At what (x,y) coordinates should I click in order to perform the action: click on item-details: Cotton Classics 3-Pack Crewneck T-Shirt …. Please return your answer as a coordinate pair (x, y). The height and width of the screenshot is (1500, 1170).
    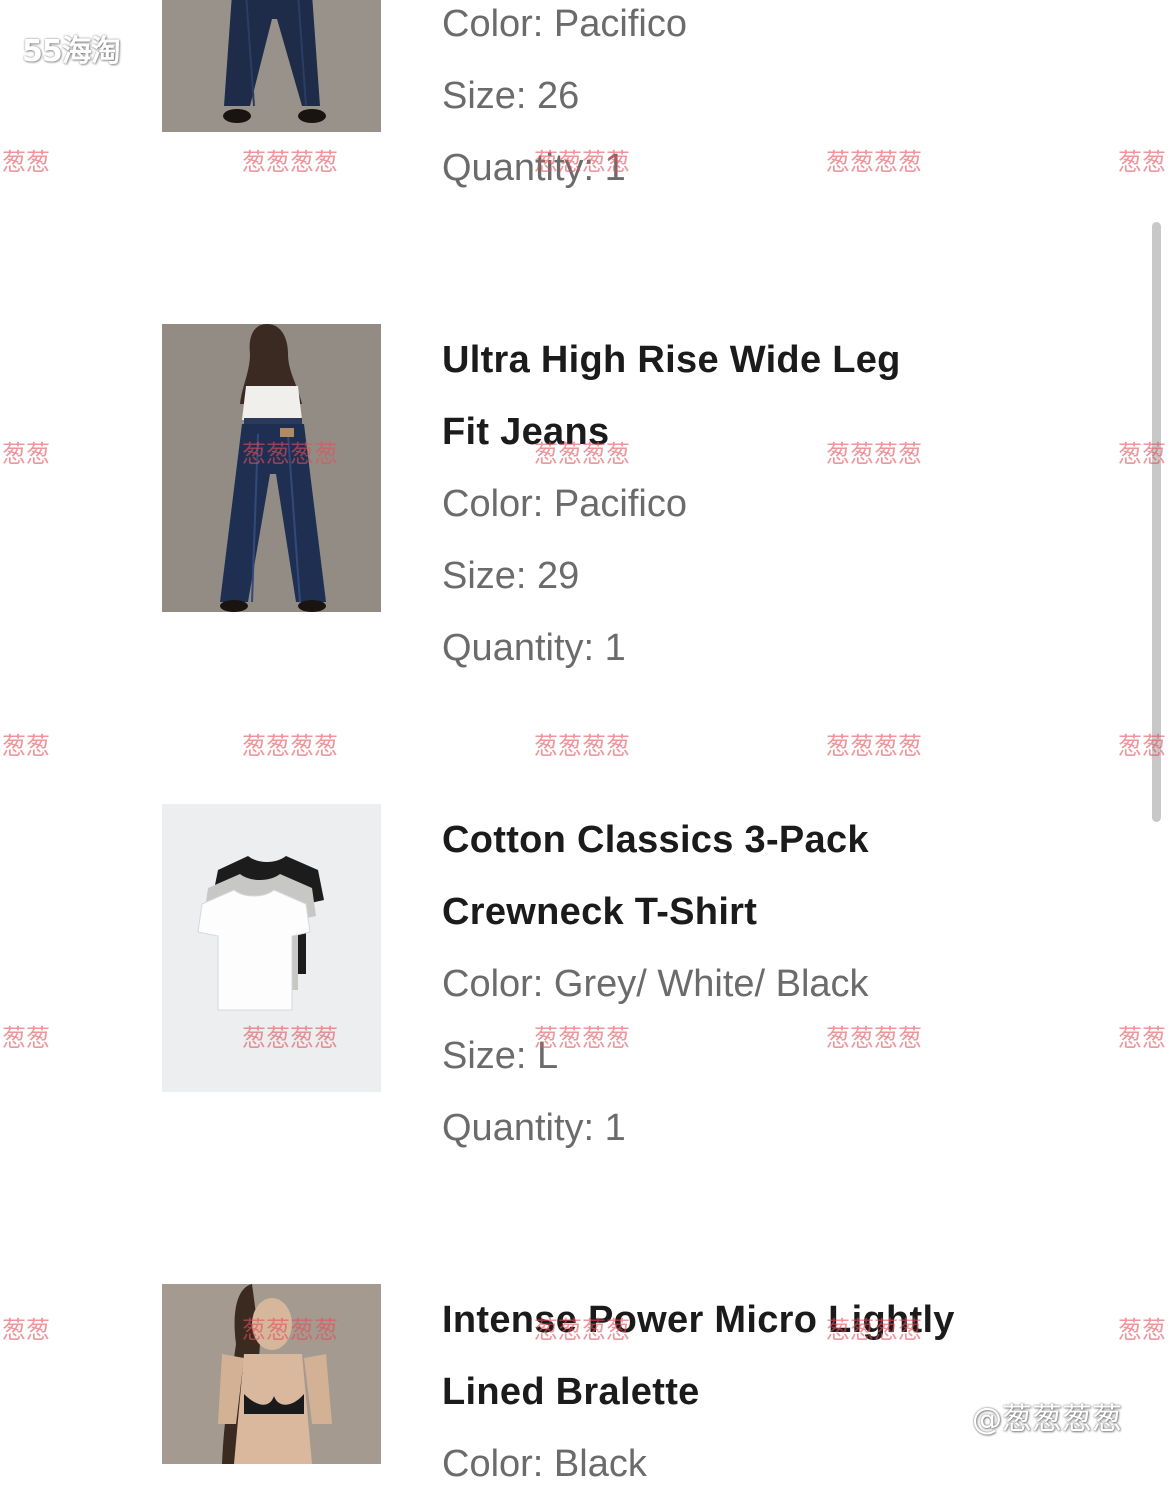
    Looking at the image, I should click on (752, 984).